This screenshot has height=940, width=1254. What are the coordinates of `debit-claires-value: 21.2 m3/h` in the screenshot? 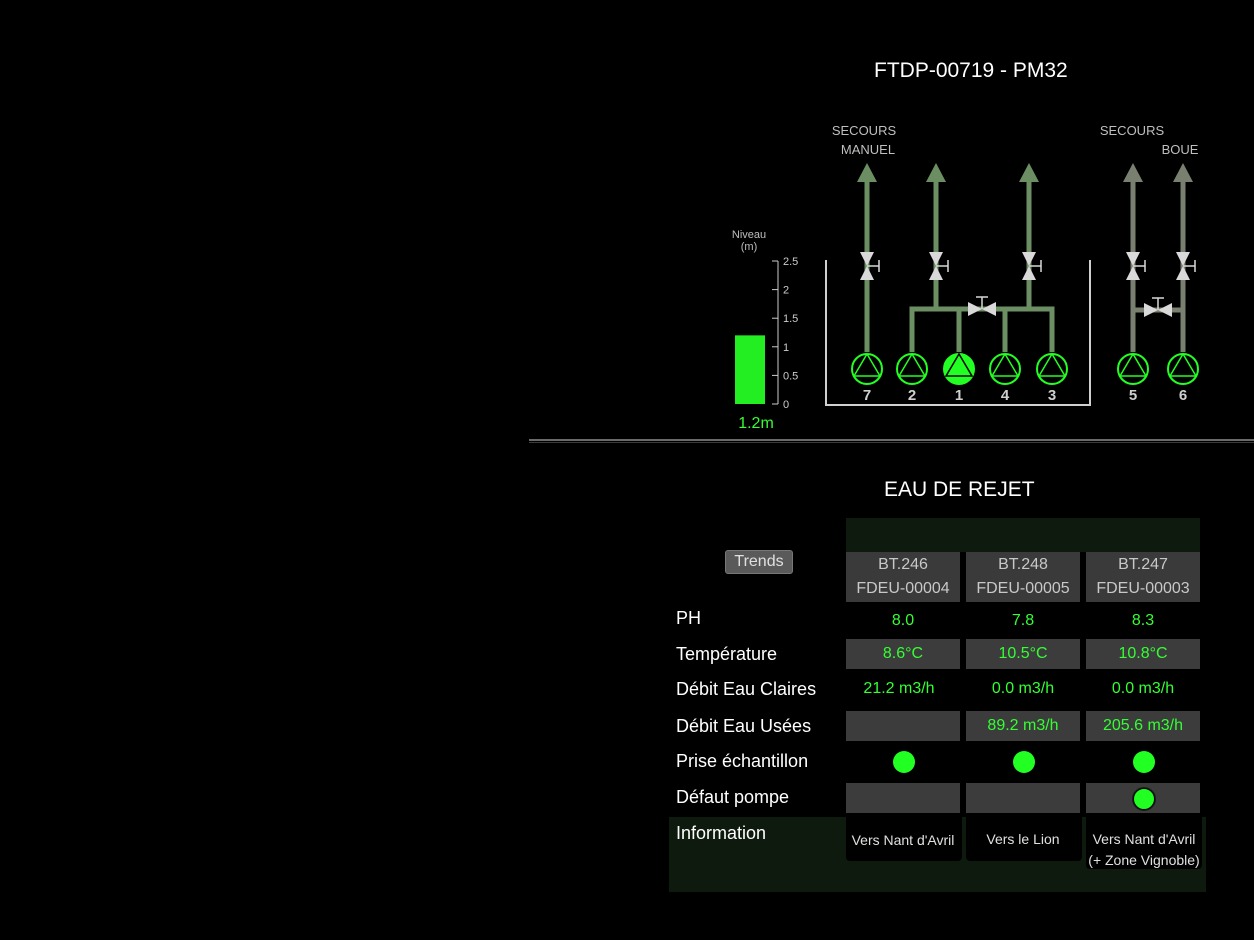 It's located at (899, 688).